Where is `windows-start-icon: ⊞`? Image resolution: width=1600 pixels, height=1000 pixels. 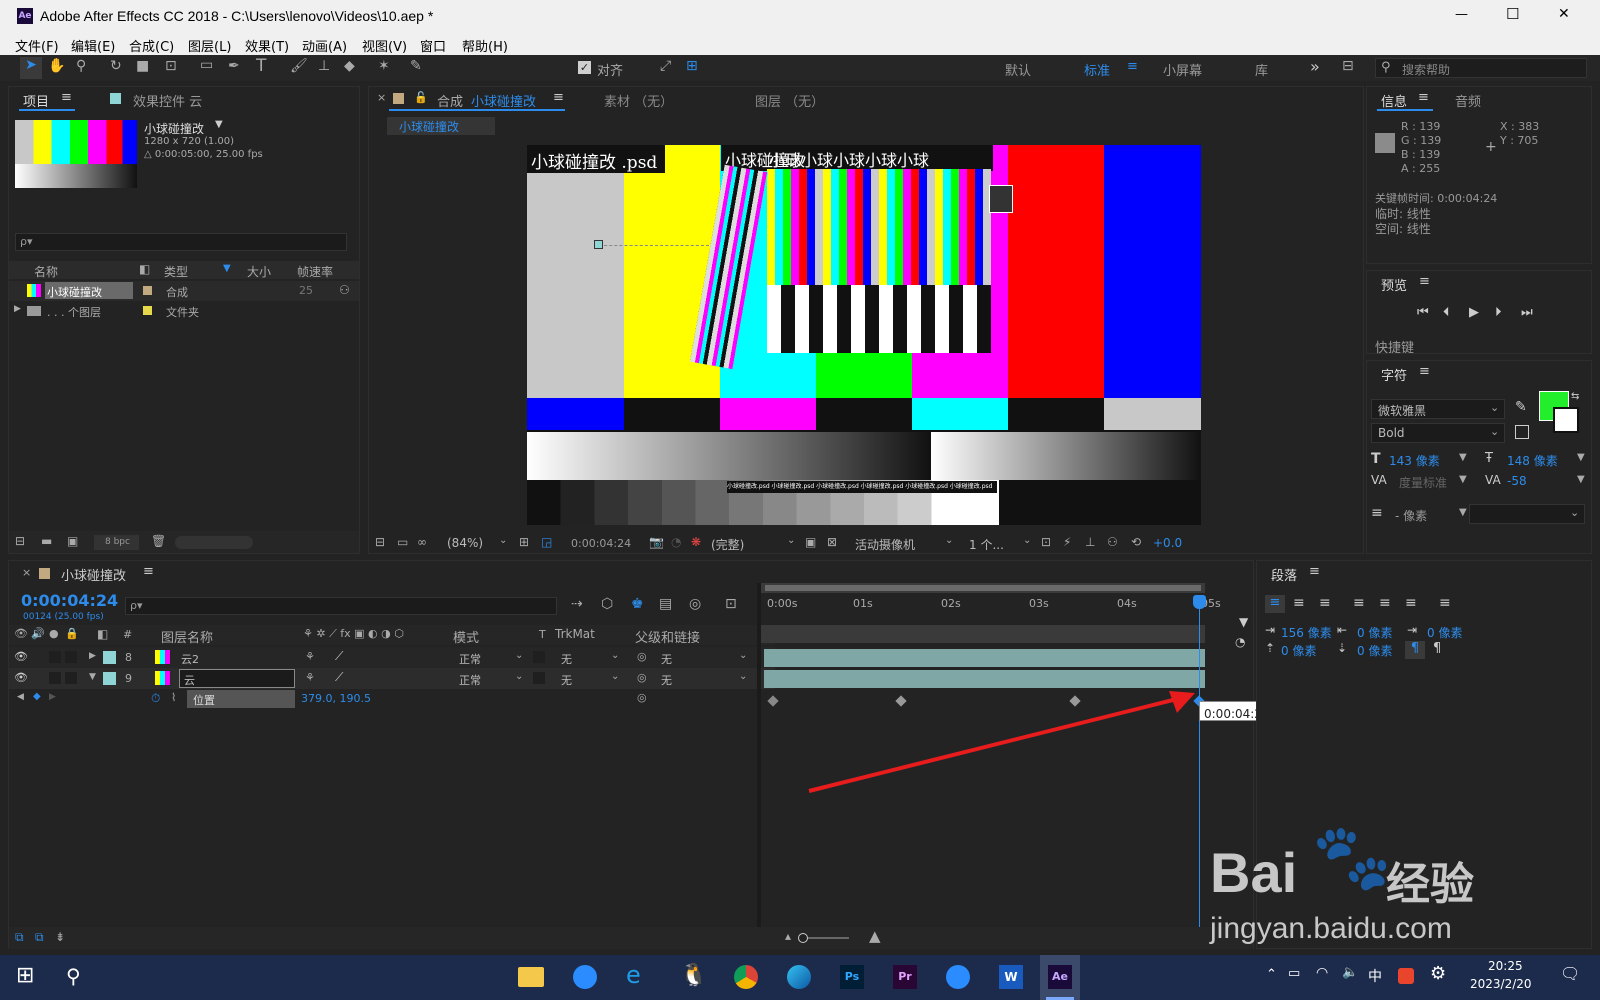 windows-start-icon: ⊞ is located at coordinates (25, 975).